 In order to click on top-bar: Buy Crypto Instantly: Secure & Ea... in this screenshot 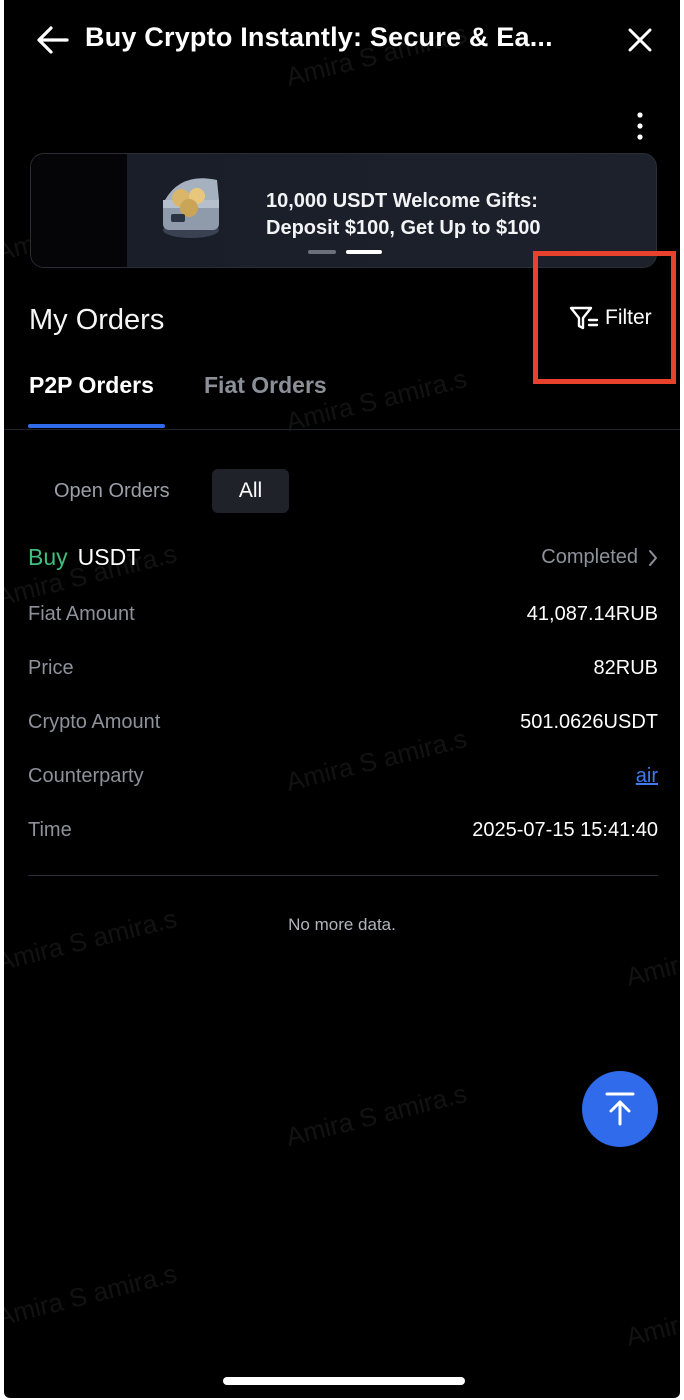, I will do `click(342, 40)`.